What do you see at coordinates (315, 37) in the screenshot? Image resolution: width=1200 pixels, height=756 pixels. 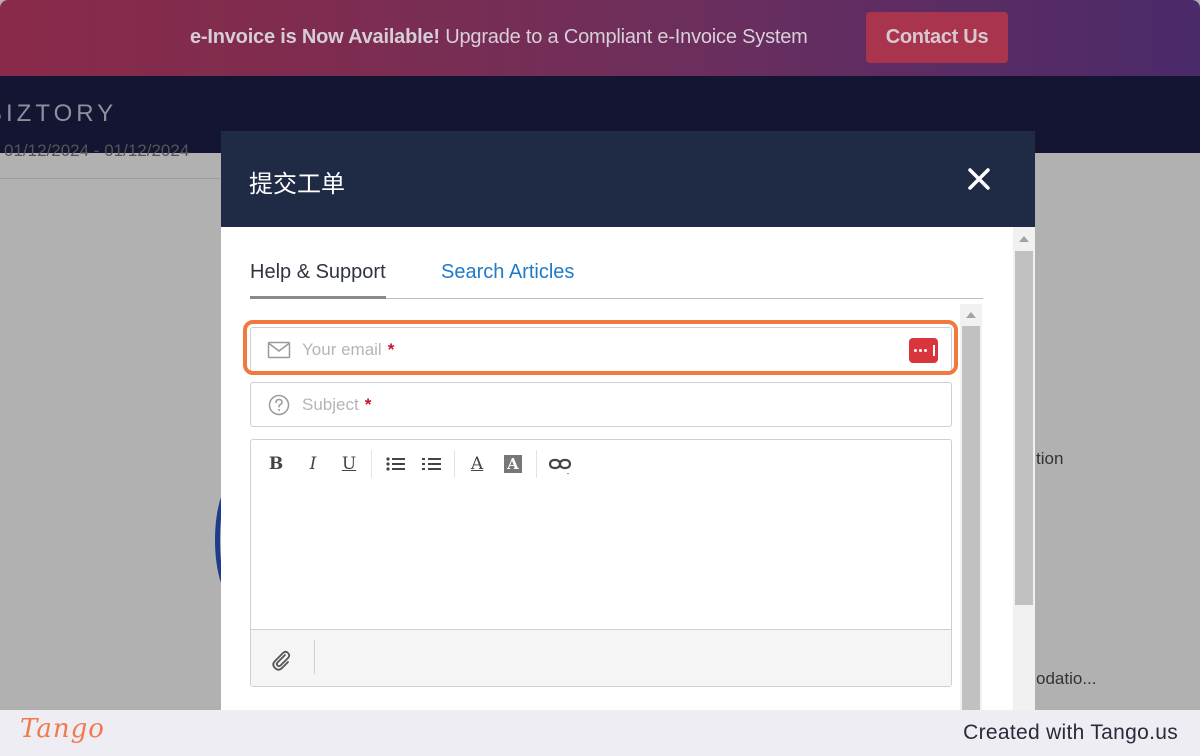 I see `banner-headline: e-Invoice is Now Available!` at bounding box center [315, 37].